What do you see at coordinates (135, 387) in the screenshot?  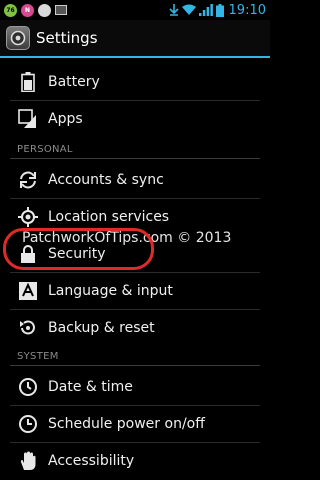 I see `settings-item-date-time: Date & time` at bounding box center [135, 387].